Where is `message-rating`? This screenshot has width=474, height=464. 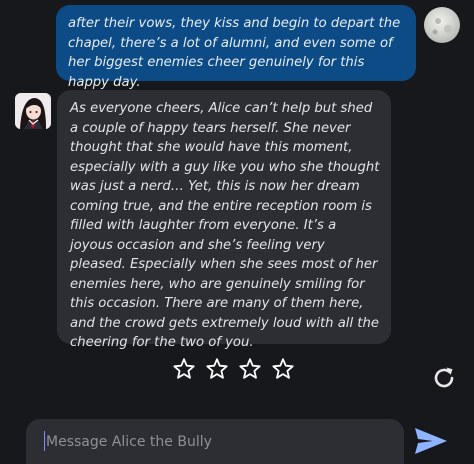
message-rating is located at coordinates (233, 370).